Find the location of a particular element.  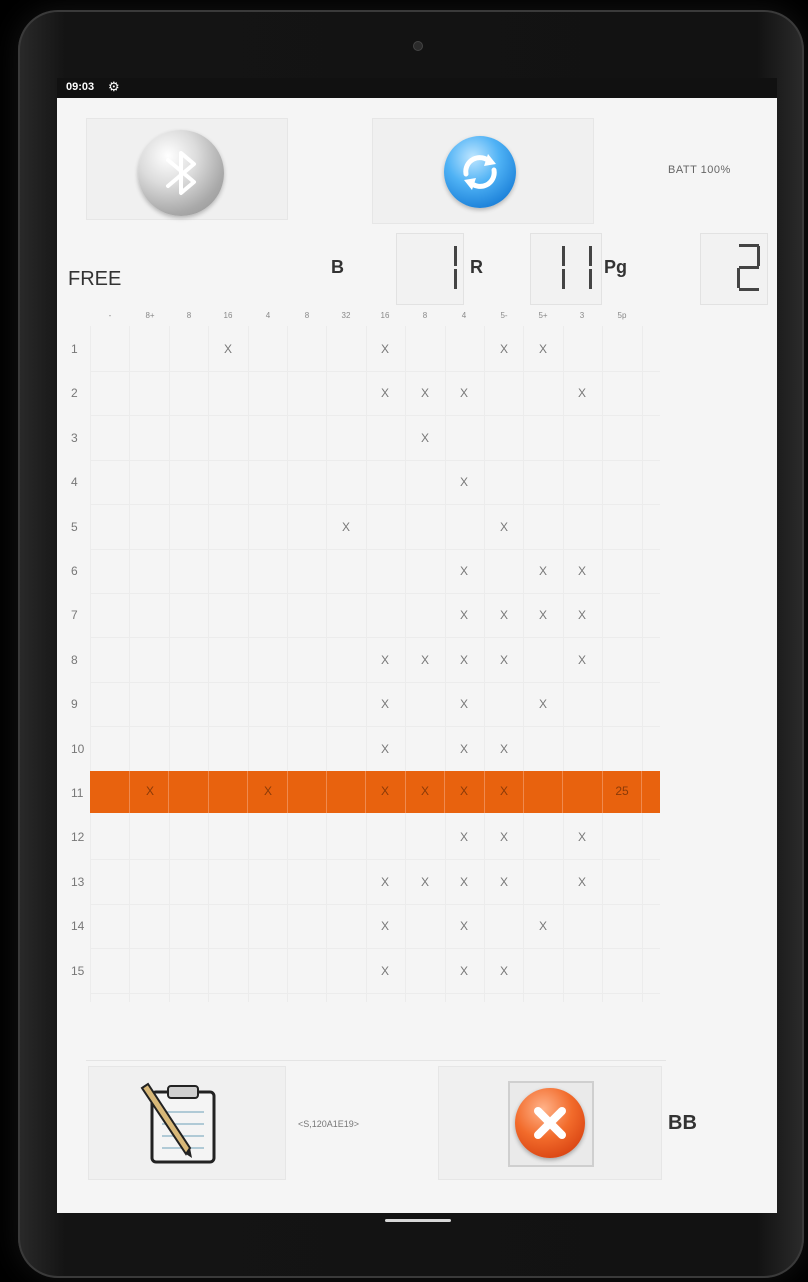

row-number: 9 is located at coordinates (74, 704).